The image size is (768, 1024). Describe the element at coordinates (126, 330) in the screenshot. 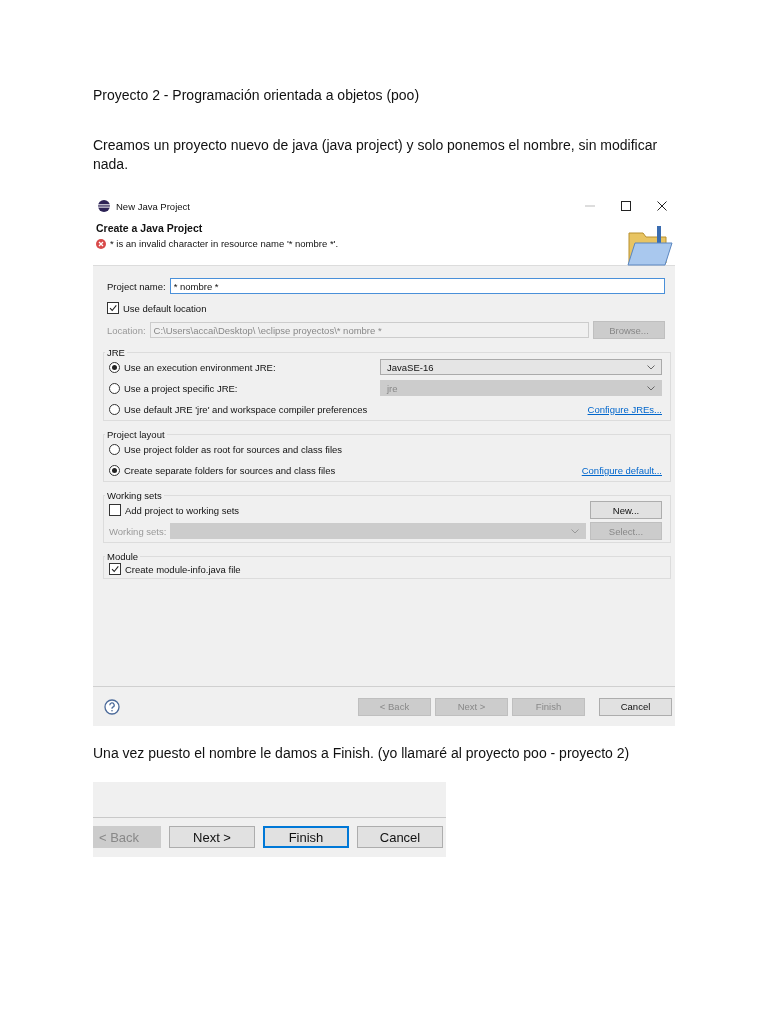

I see `field-label: Location:` at that location.